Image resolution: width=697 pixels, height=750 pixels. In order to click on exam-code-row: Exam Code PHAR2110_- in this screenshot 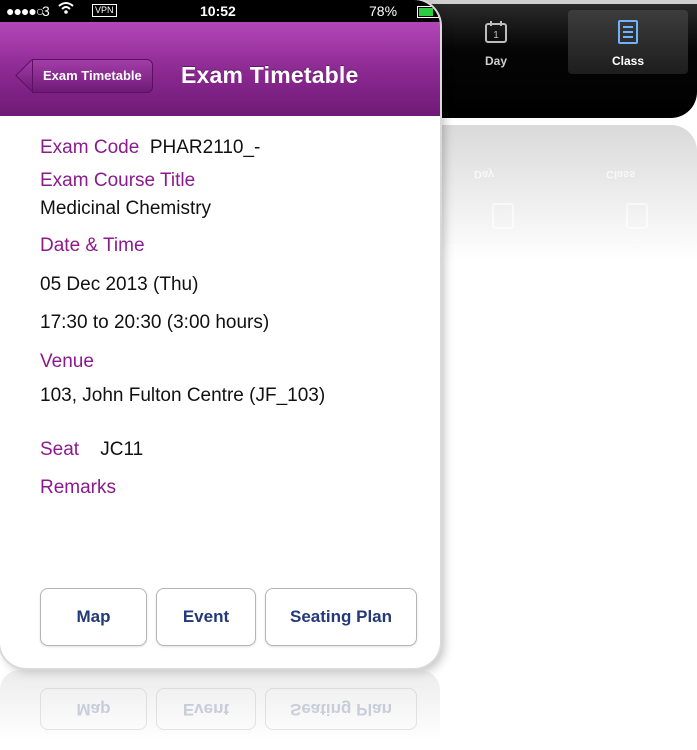, I will do `click(150, 148)`.